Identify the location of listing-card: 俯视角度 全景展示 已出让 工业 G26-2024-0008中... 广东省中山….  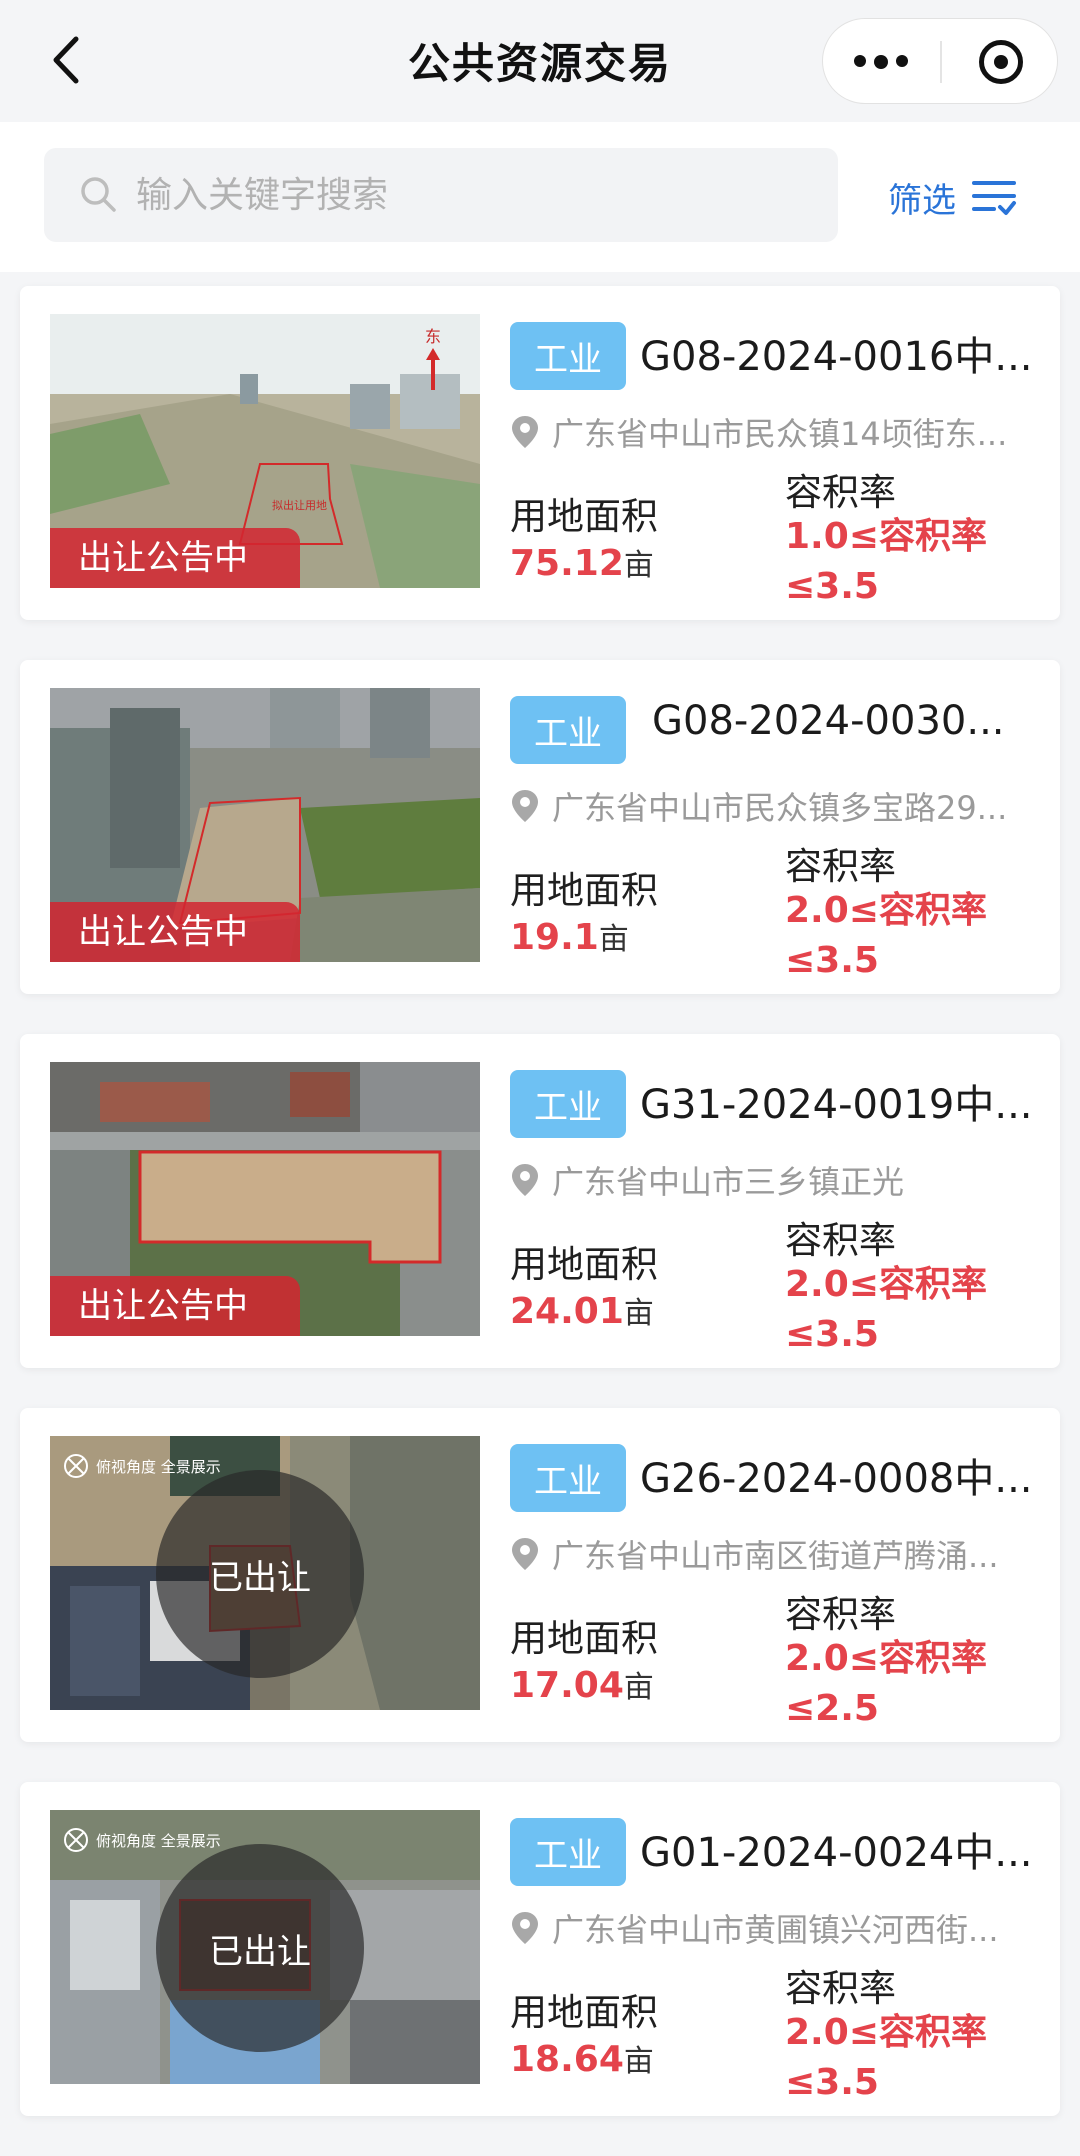
(540, 1575).